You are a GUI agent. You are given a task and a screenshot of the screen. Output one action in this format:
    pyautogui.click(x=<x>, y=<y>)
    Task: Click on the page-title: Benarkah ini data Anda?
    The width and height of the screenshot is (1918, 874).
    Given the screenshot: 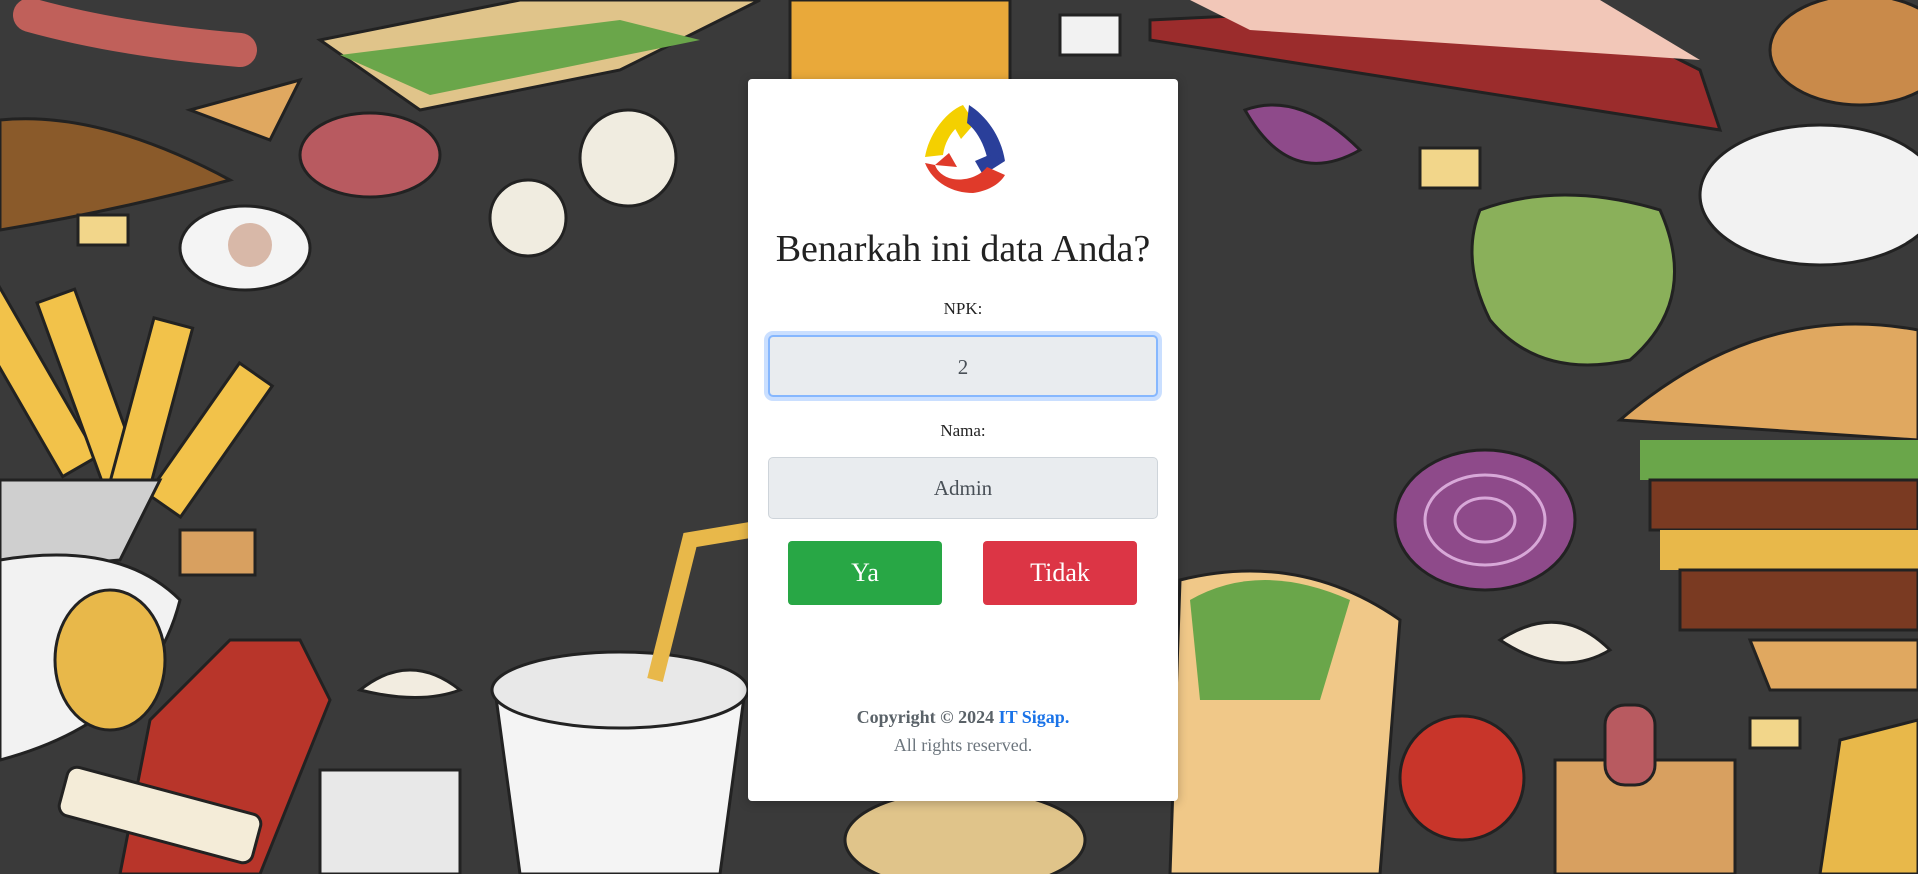 What is the action you would take?
    pyautogui.click(x=963, y=249)
    